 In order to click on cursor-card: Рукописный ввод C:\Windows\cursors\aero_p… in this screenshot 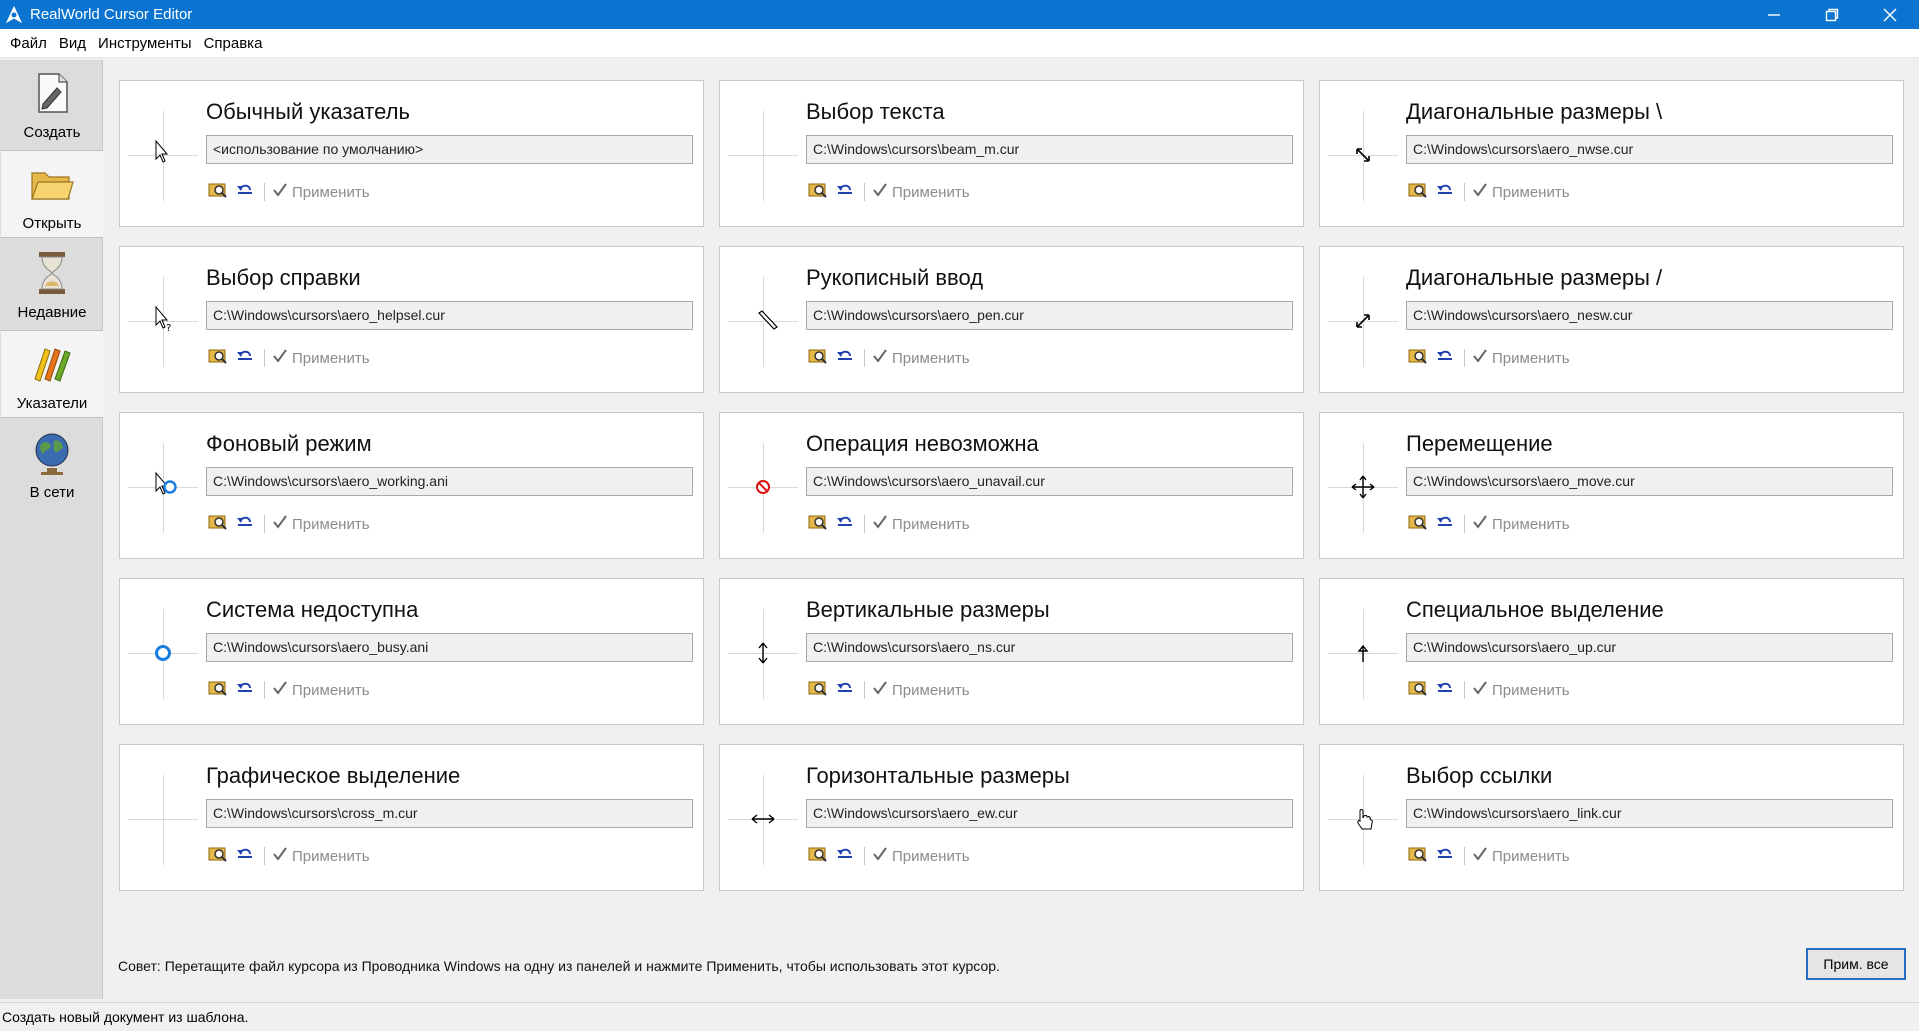, I will do `click(1011, 319)`.